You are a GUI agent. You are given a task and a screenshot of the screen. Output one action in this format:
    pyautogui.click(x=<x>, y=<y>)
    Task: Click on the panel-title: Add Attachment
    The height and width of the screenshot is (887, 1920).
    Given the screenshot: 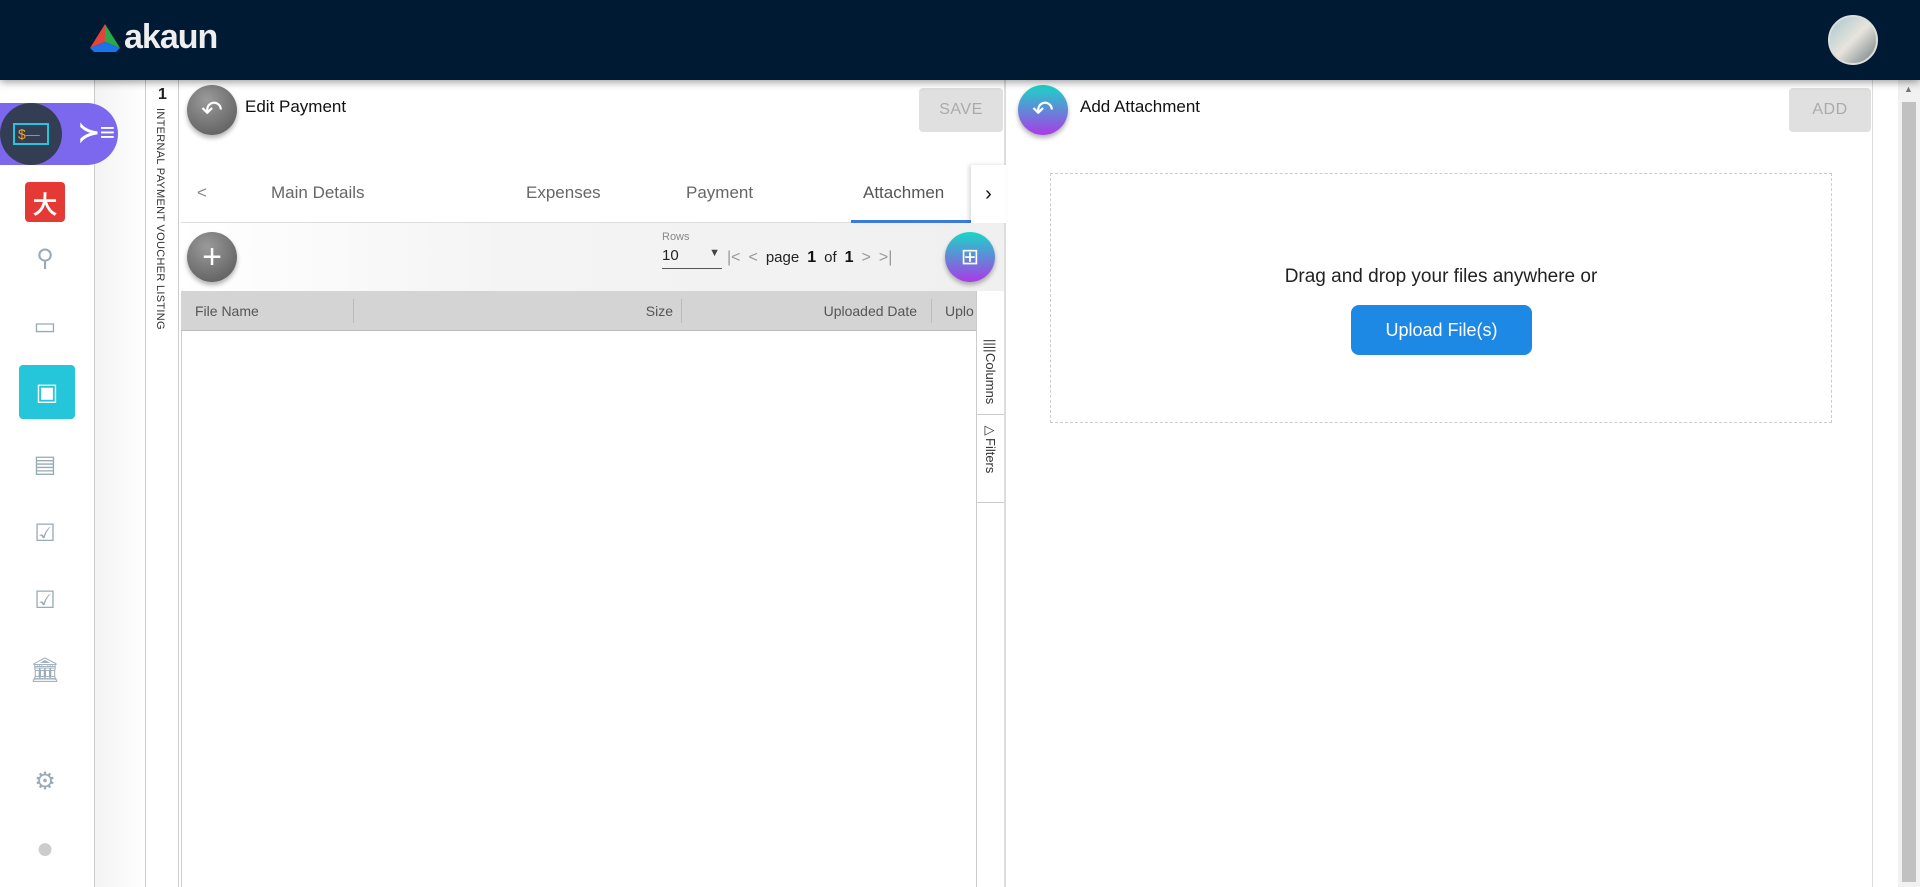 What is the action you would take?
    pyautogui.click(x=1140, y=106)
    